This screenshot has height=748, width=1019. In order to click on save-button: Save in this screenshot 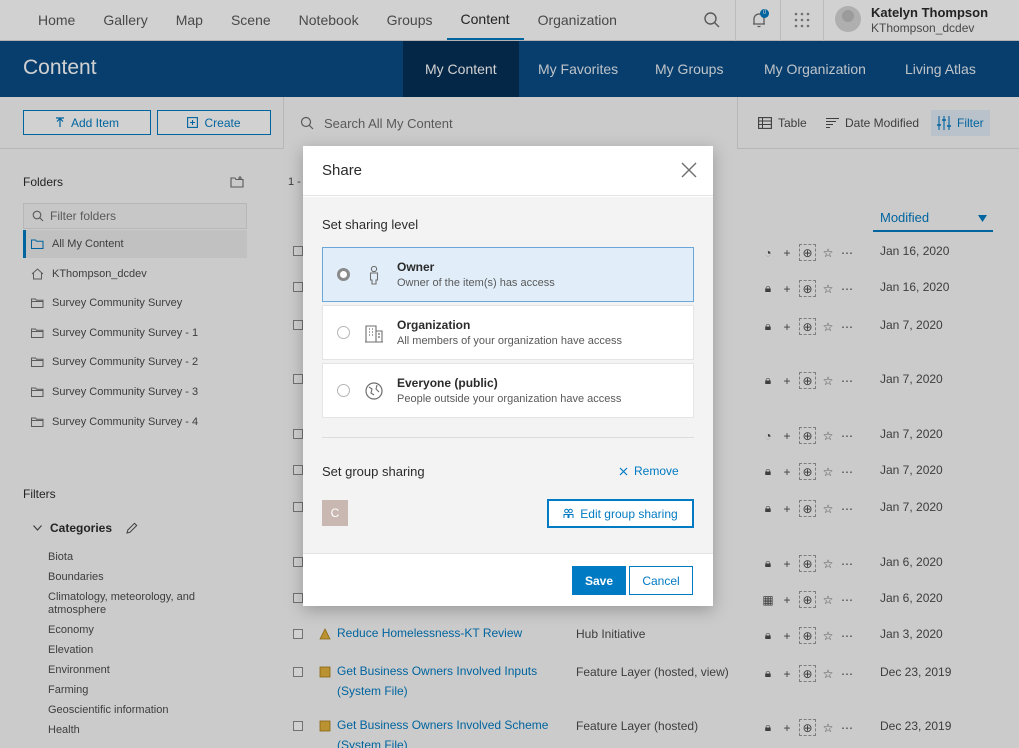, I will do `click(599, 580)`.